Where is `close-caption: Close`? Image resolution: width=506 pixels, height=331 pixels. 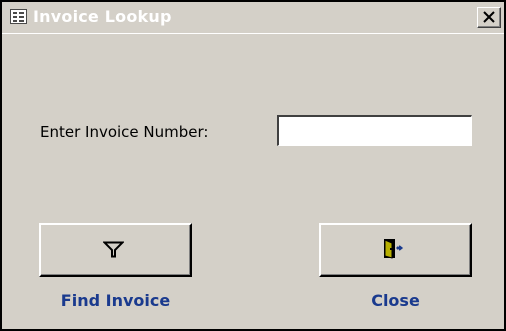 close-caption: Close is located at coordinates (395, 300).